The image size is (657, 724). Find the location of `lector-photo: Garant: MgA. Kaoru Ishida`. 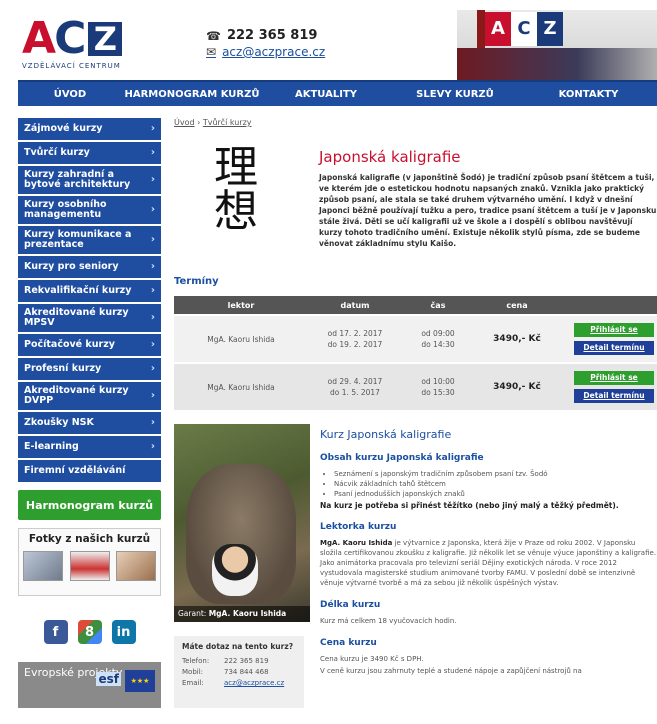

lector-photo: Garant: MgA. Kaoru Ishida is located at coordinates (242, 523).